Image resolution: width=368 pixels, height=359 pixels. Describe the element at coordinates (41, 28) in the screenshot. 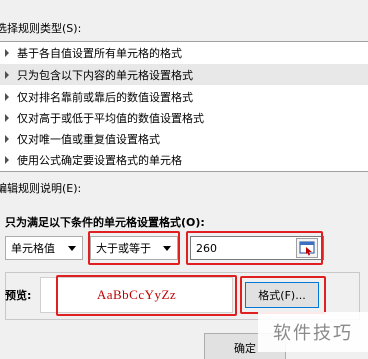

I see `rule-type-label: 选择规则类型(S):` at that location.